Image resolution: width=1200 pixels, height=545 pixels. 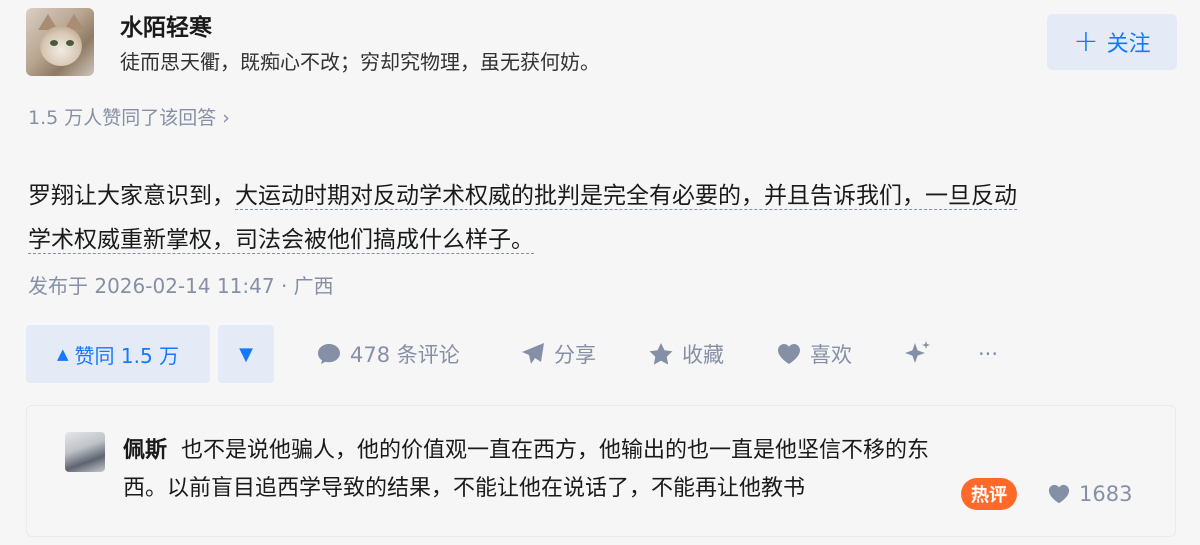 What do you see at coordinates (626, 196) in the screenshot?
I see `answer-text-underlined-1: 大运动时期对反动学术权威的批判是完全有必要的，并且告诉我们，一旦反动` at bounding box center [626, 196].